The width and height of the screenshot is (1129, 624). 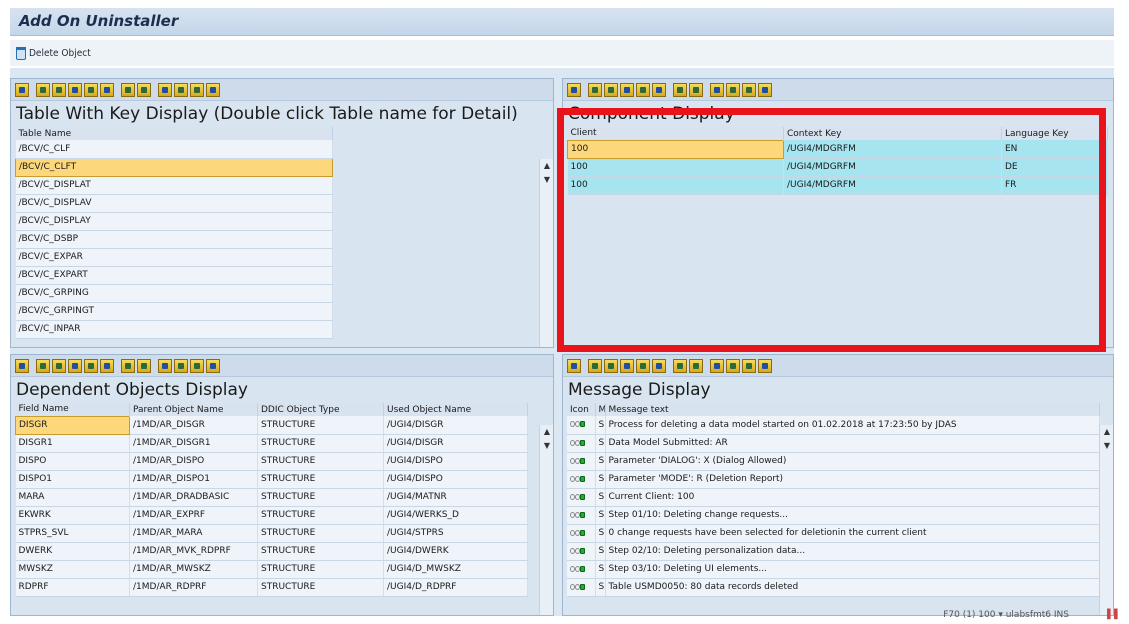 I want to click on table-row: S Current Client: 100, so click(x=833, y=497).